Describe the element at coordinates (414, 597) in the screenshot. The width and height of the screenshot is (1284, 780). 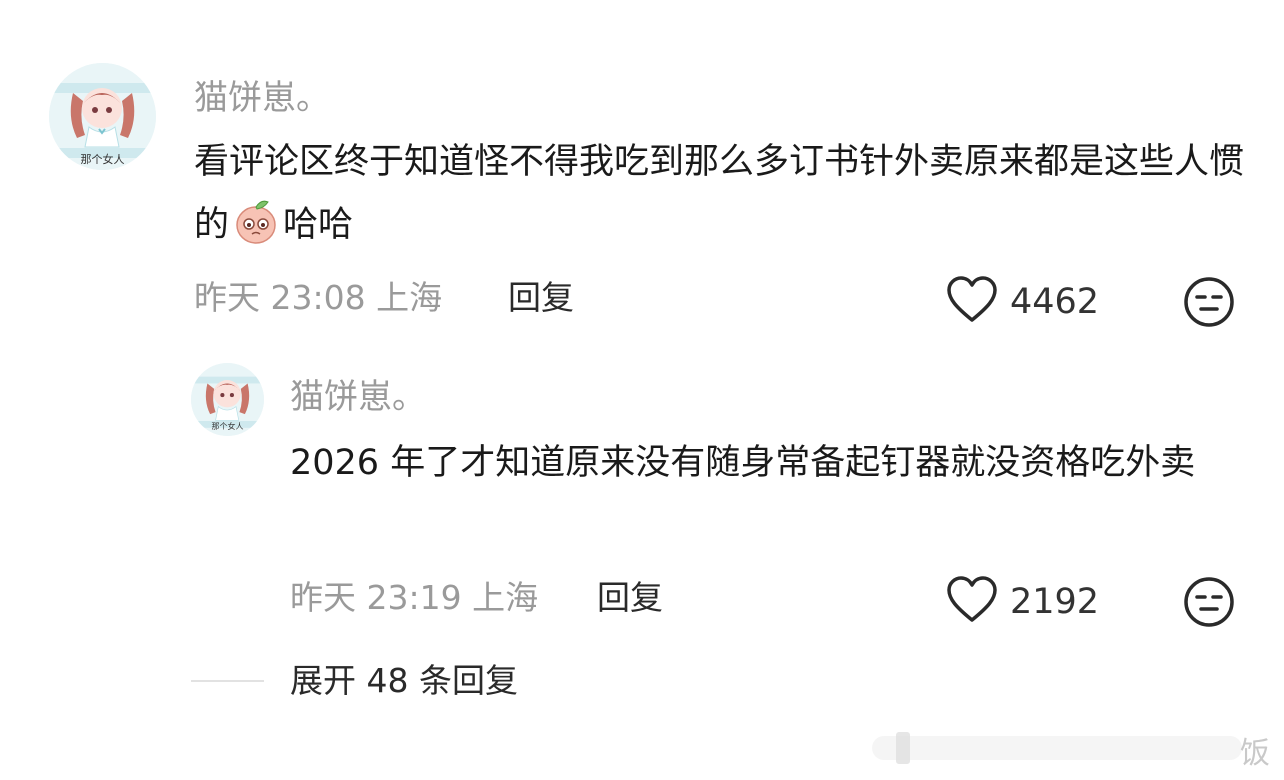
I see `reply-time: 昨天 23:19 上海` at that location.